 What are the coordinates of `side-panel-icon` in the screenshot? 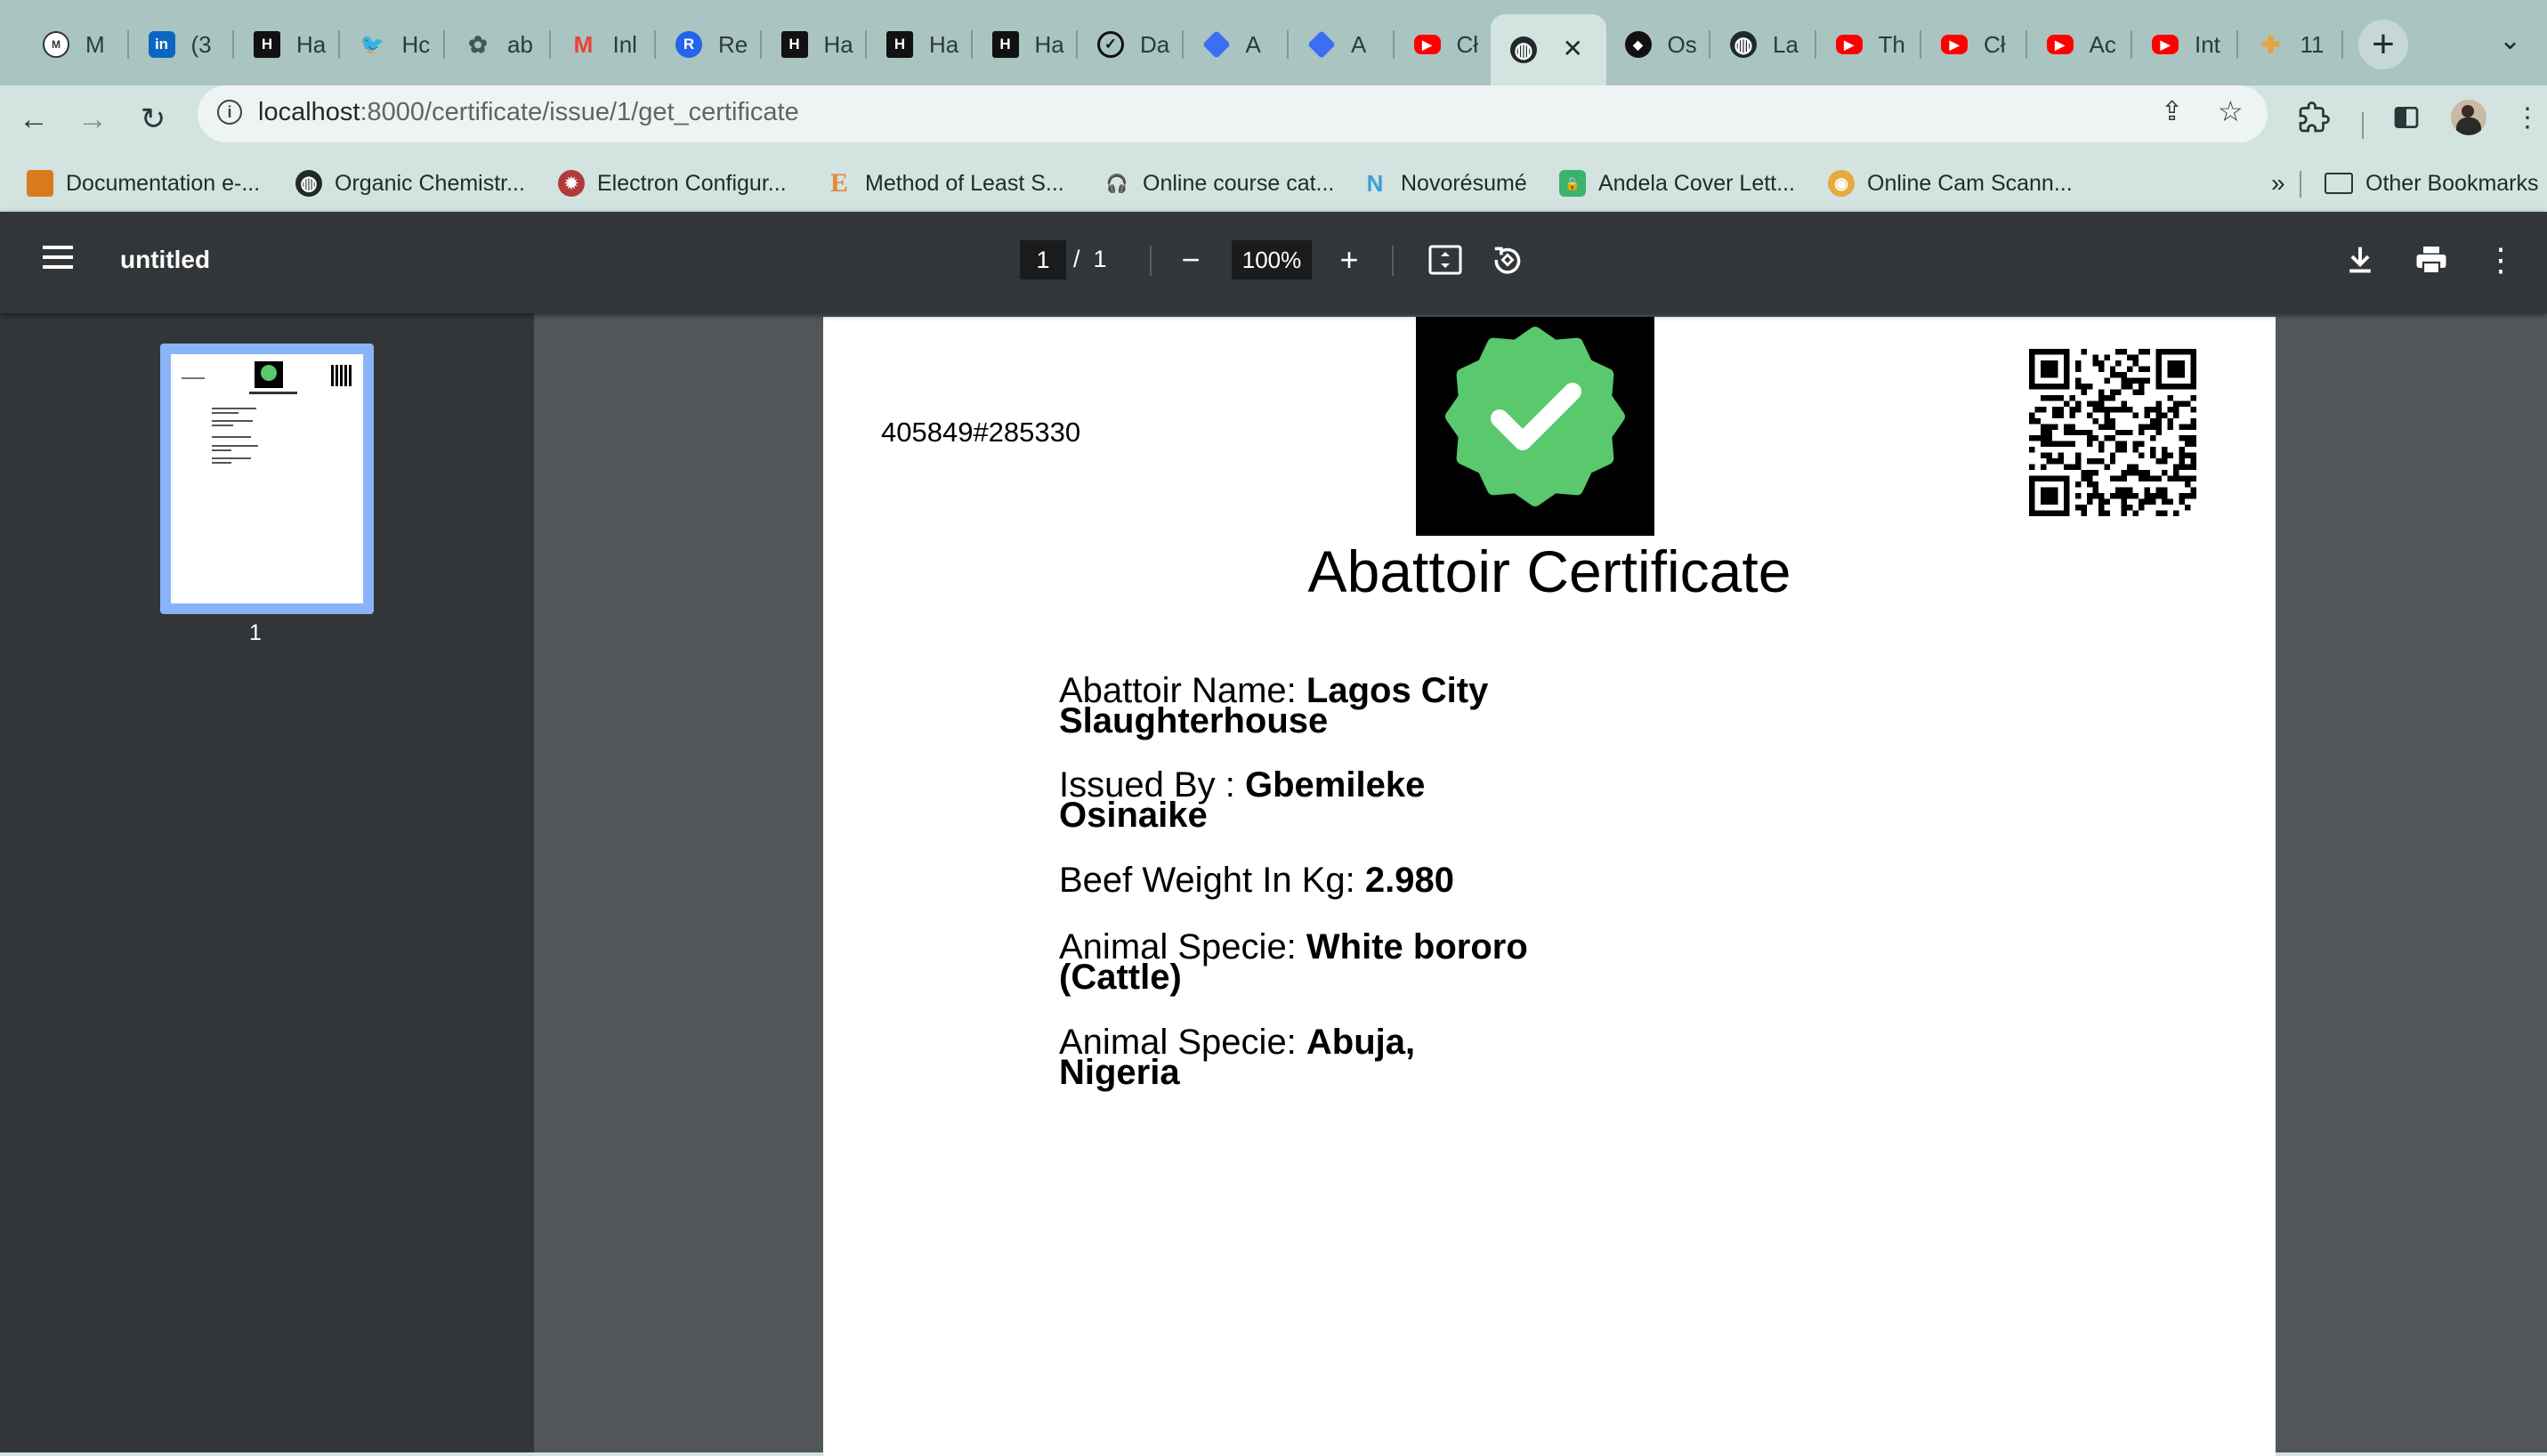 It's located at (2406, 117).